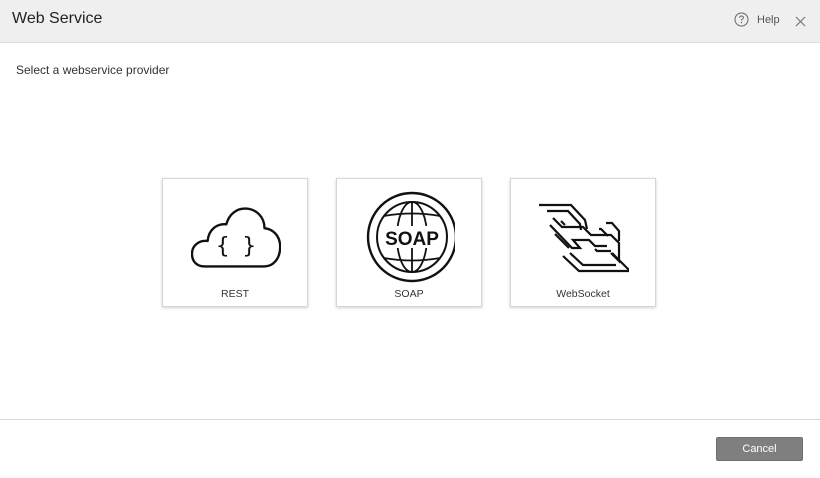 The width and height of the screenshot is (820, 478). Describe the element at coordinates (768, 19) in the screenshot. I see `help-label: Help` at that location.